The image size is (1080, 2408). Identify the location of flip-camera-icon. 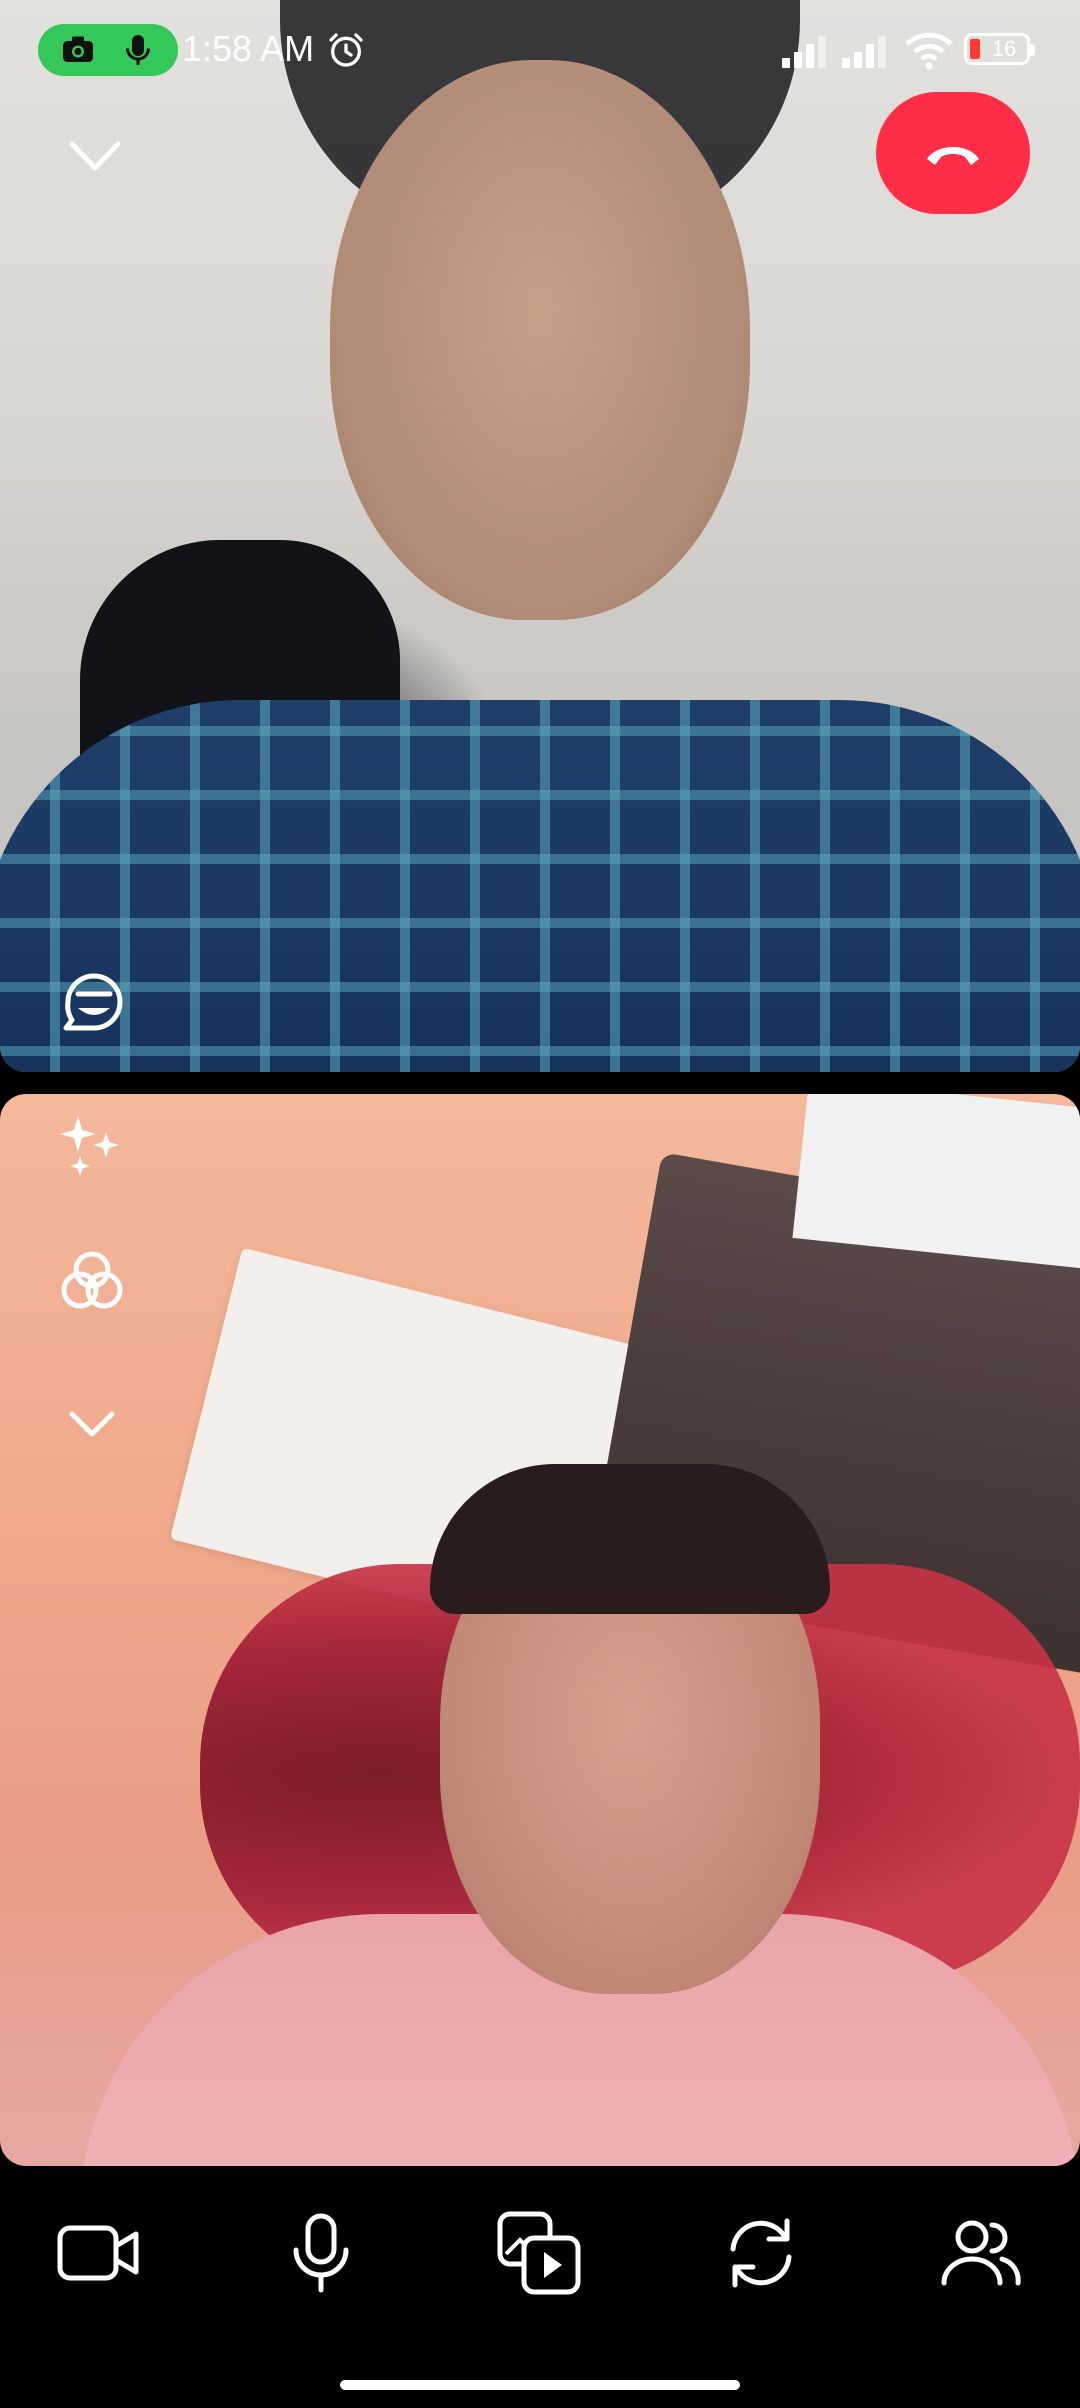
(761, 2253).